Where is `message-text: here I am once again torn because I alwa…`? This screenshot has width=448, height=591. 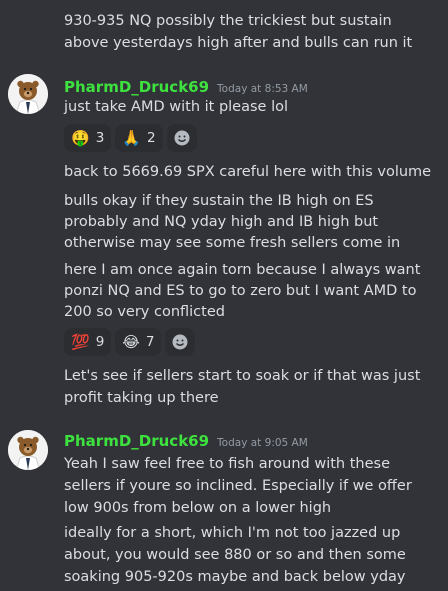
message-text: here I am once again torn because I alwa… is located at coordinates (242, 270).